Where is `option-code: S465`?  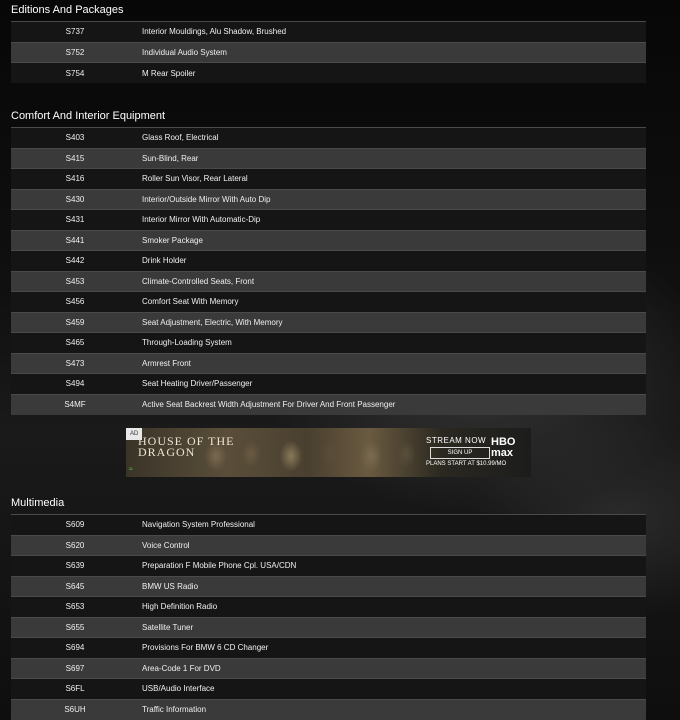
option-code: S465 is located at coordinates (75, 342).